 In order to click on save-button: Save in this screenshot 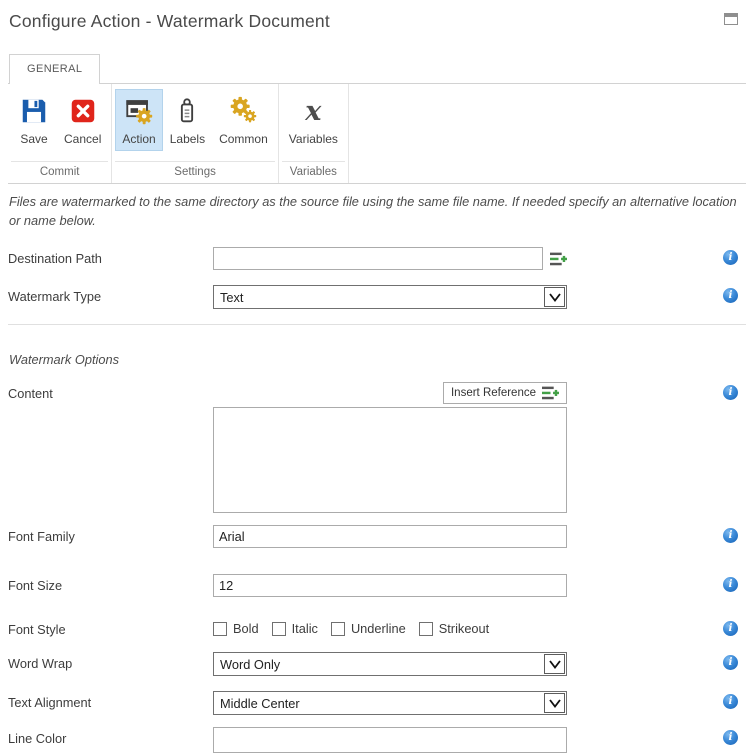, I will do `click(34, 120)`.